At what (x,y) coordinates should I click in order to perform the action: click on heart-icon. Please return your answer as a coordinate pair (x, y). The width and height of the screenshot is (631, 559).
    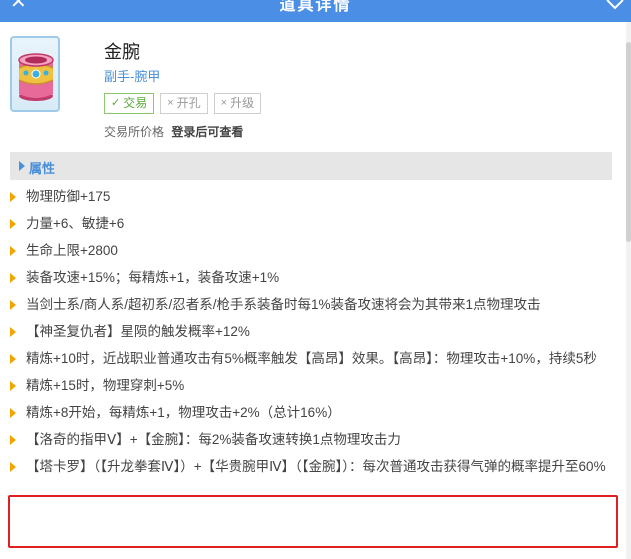
    Looking at the image, I should click on (615, 5).